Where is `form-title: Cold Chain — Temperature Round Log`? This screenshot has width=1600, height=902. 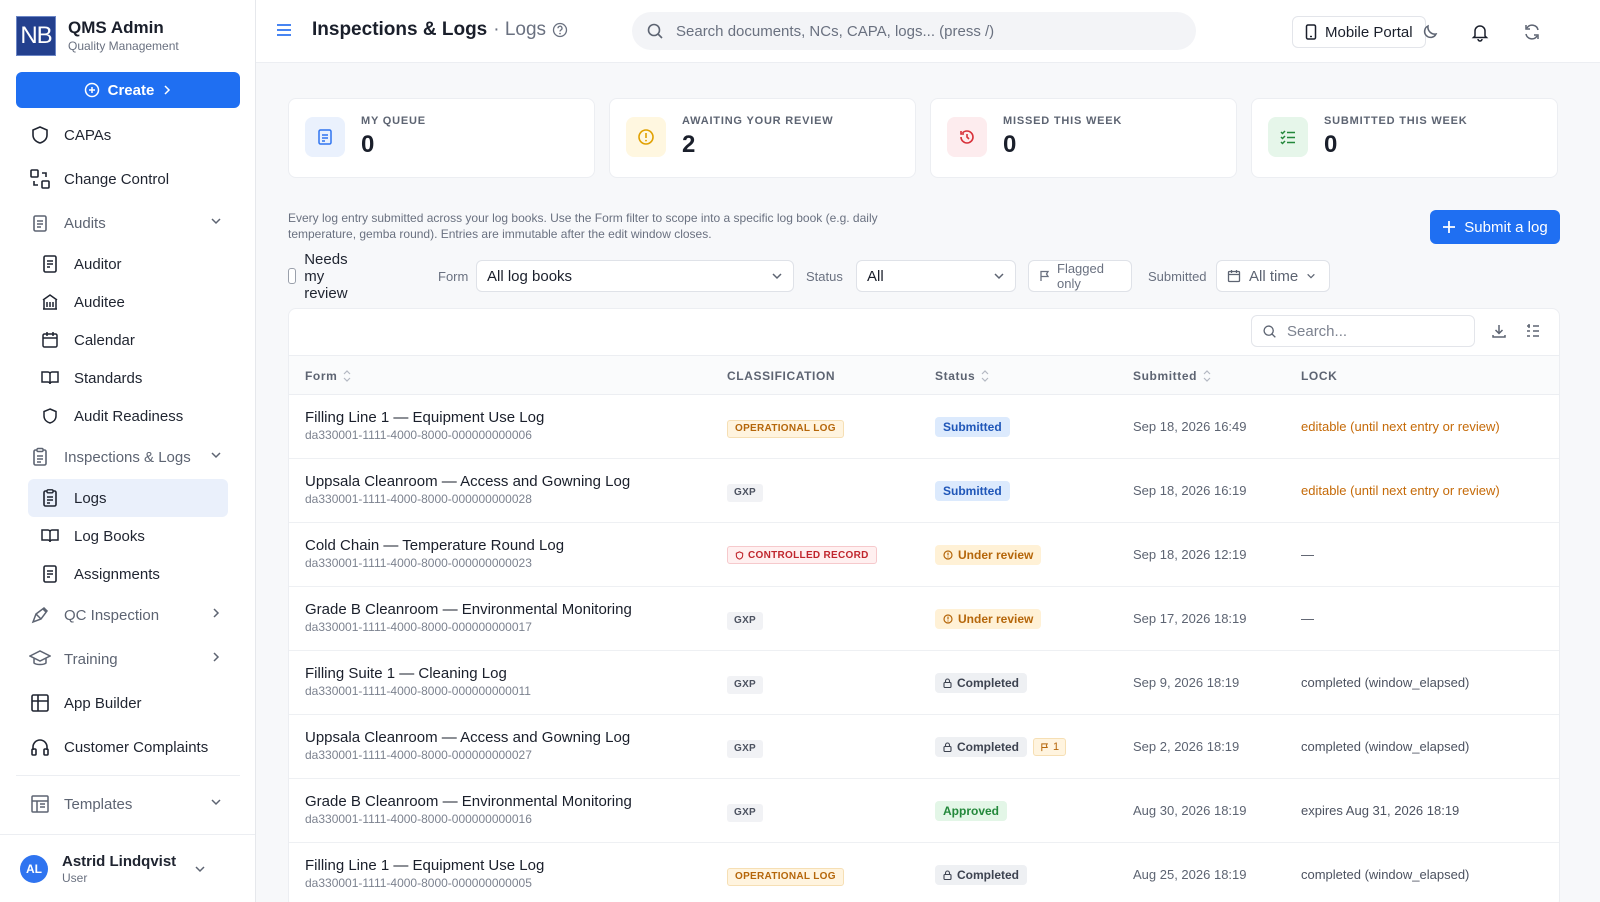
form-title: Cold Chain — Temperature Round Log is located at coordinates (434, 546).